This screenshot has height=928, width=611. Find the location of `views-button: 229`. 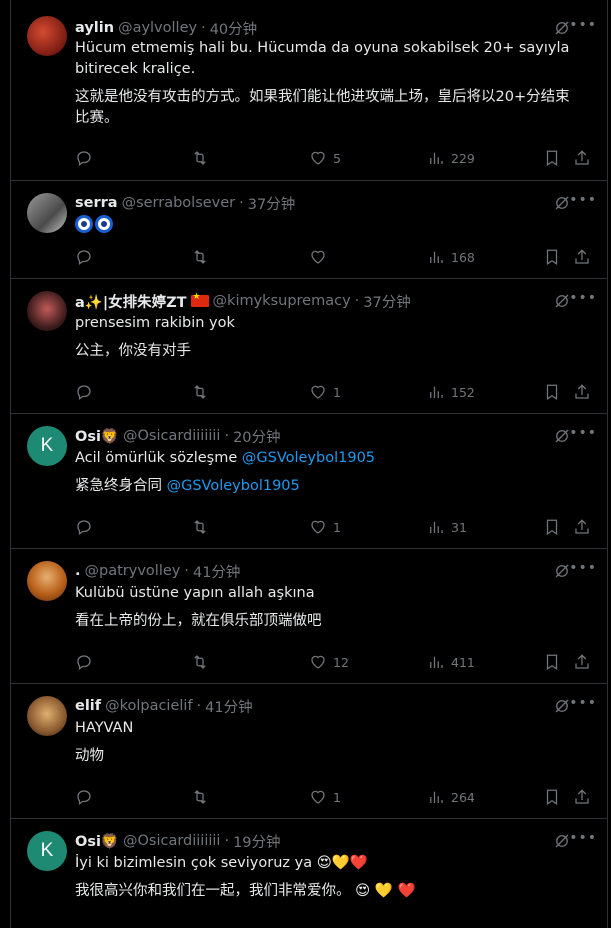

views-button: 229 is located at coordinates (451, 158).